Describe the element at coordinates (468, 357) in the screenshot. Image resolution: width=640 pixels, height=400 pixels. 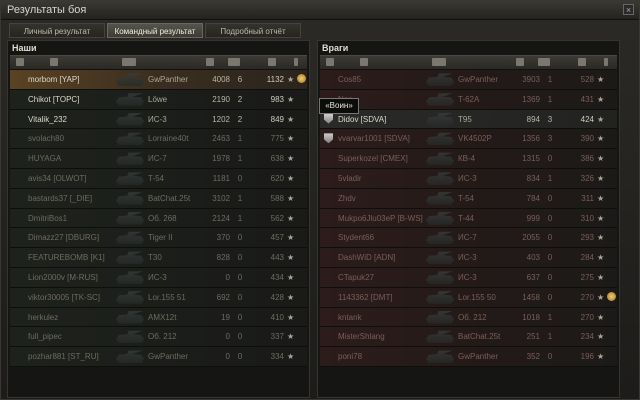
I see `table-row: poni78 GwPanther 352 0 196 ★` at that location.